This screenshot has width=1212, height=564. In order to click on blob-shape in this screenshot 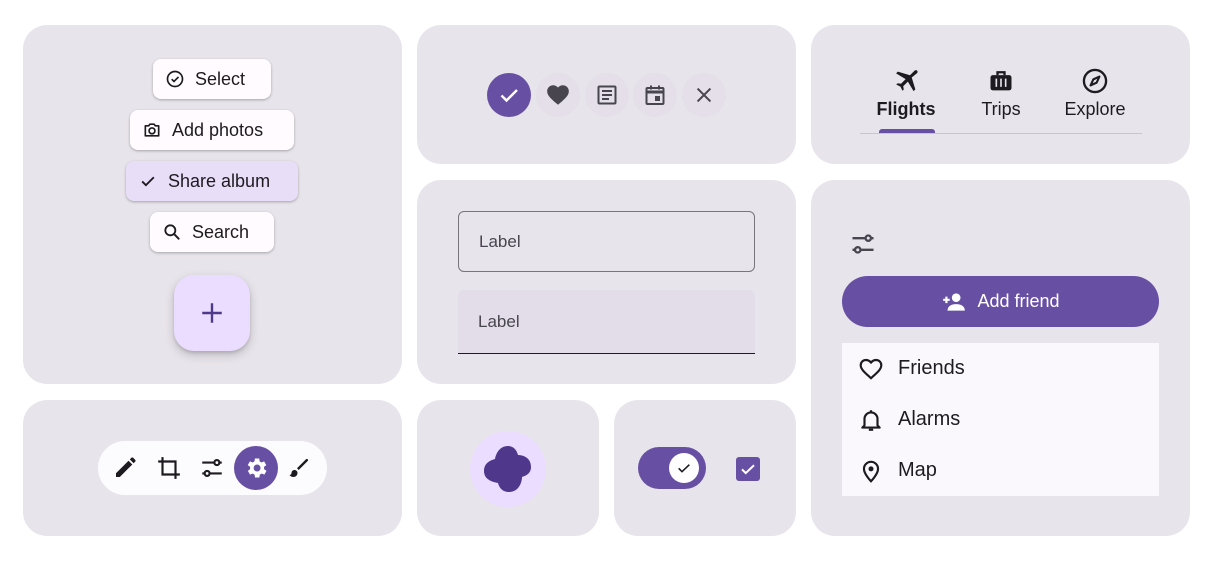, I will do `click(508, 469)`.